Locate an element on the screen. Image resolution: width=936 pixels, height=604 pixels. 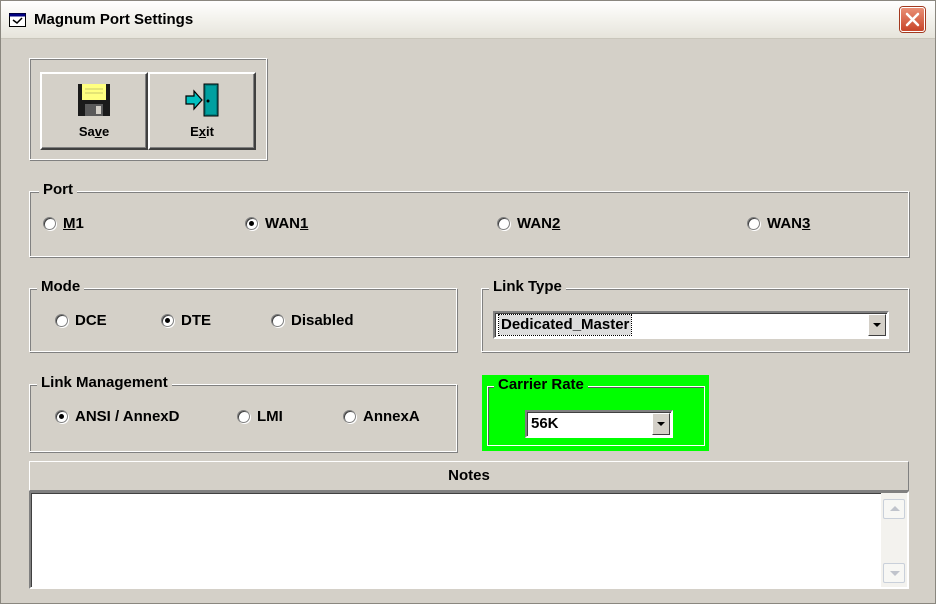
link-management-legend: Link Management is located at coordinates (104, 383).